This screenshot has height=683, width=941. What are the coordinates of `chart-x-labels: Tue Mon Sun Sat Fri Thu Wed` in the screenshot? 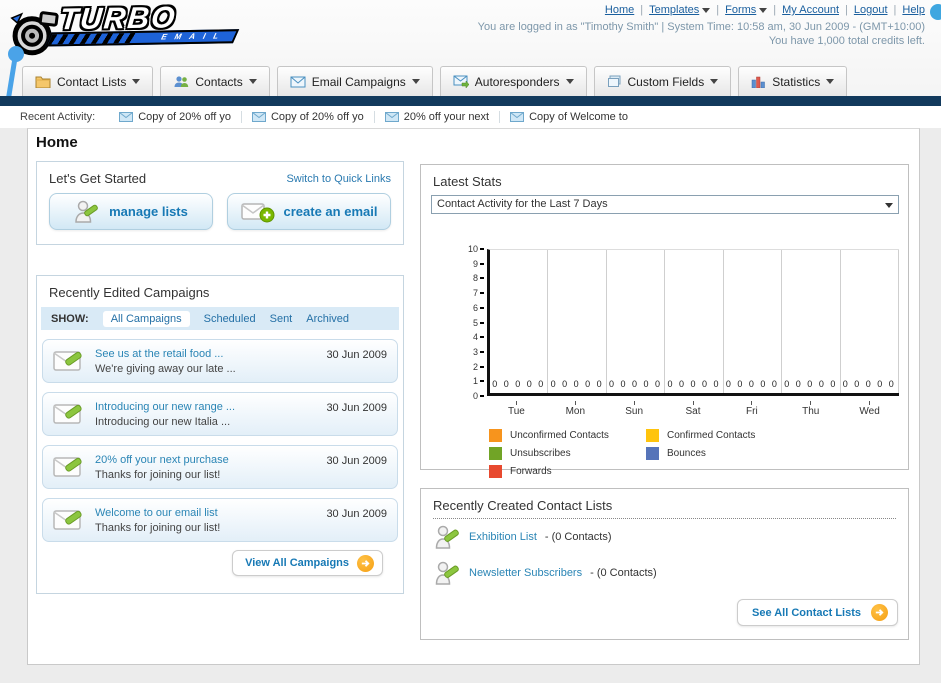 It's located at (693, 409).